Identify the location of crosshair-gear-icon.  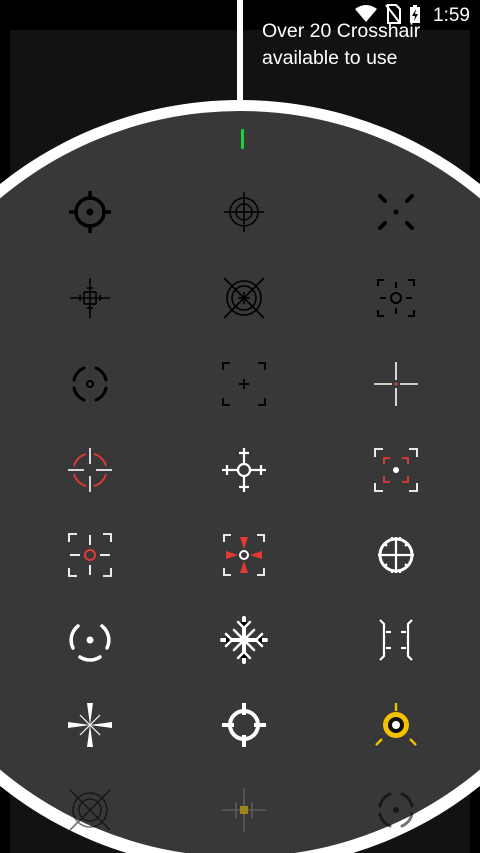
(396, 555).